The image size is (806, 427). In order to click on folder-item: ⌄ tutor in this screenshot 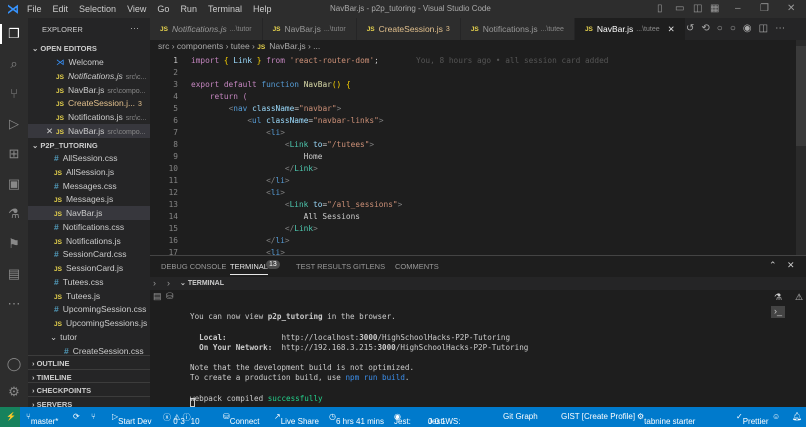, I will do `click(89, 337)`.